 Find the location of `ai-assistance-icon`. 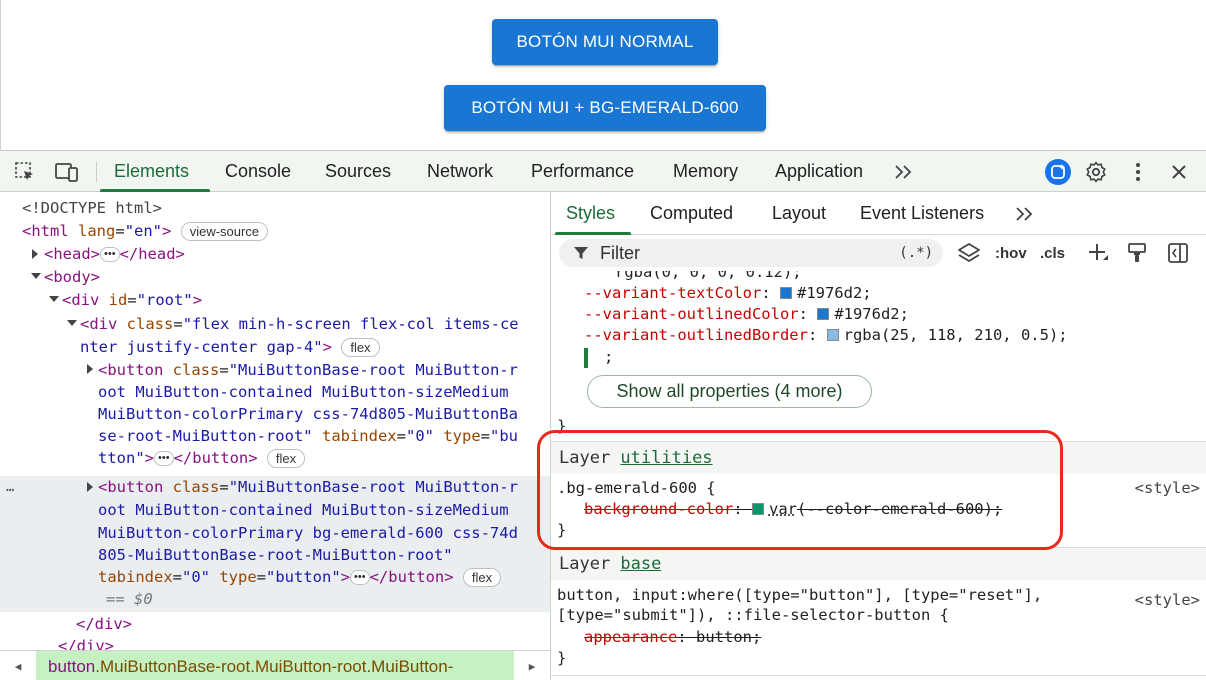

ai-assistance-icon is located at coordinates (1058, 172).